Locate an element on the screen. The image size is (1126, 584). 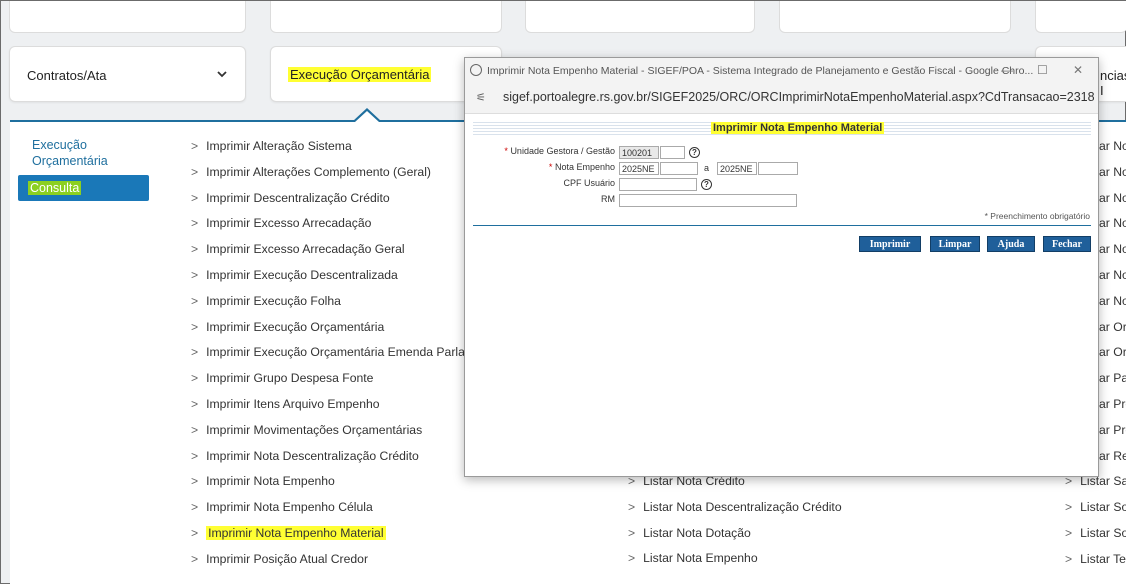
menu-item: > Listar Nota Descentralização Crédito is located at coordinates (735, 512).